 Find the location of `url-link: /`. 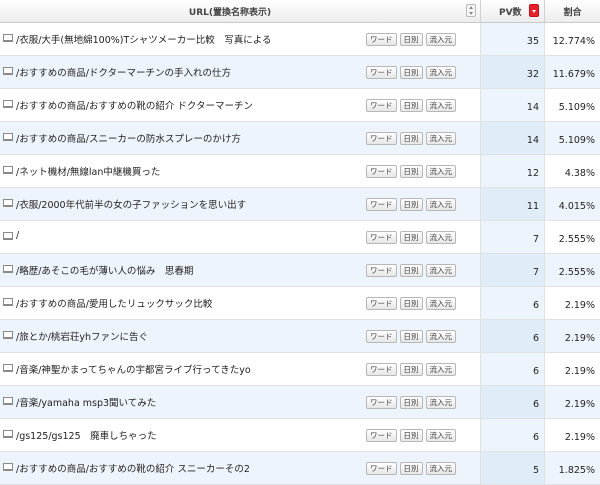

url-link: / is located at coordinates (17, 235).